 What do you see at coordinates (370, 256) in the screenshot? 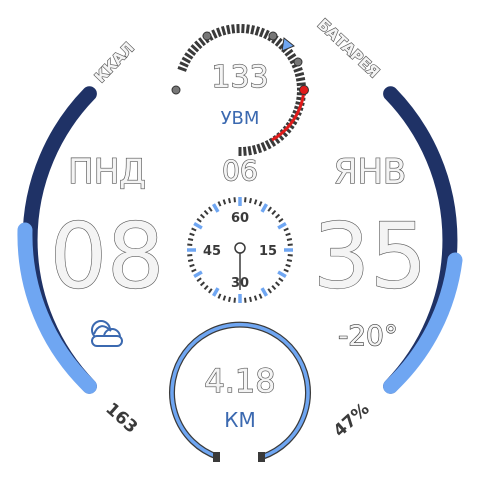
I see `time-minutes: 35` at bounding box center [370, 256].